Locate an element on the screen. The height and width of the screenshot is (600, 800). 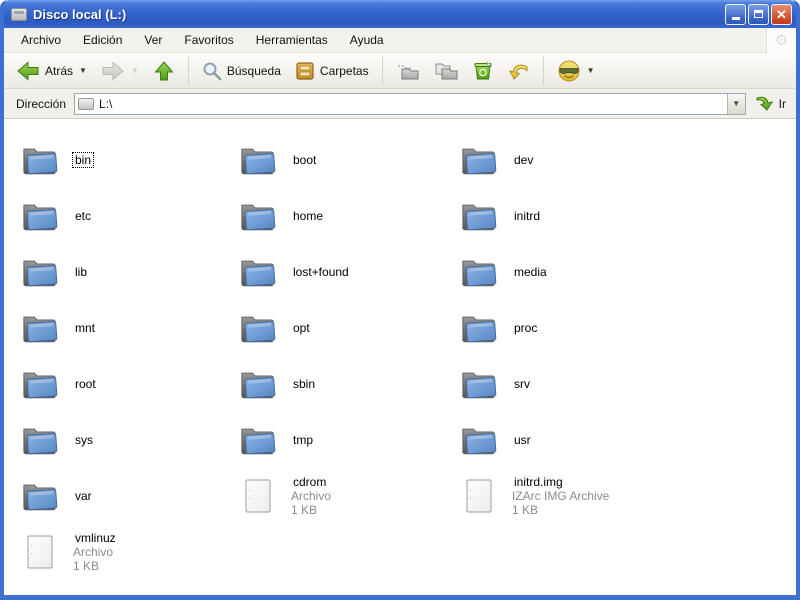
folders-button: Carpetas is located at coordinates (332, 71).